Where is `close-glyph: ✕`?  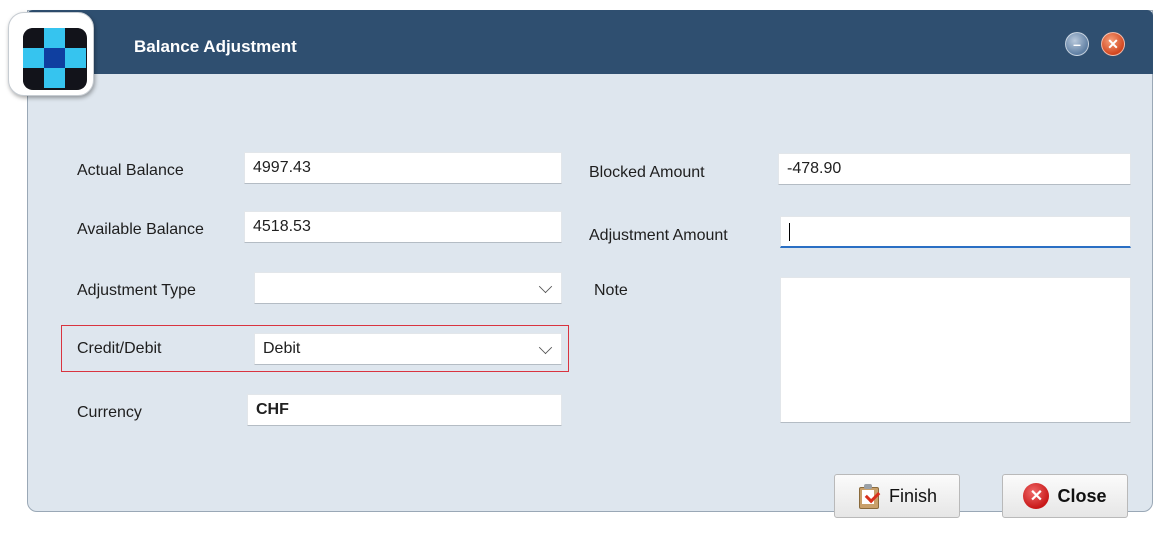 close-glyph: ✕ is located at coordinates (1036, 496).